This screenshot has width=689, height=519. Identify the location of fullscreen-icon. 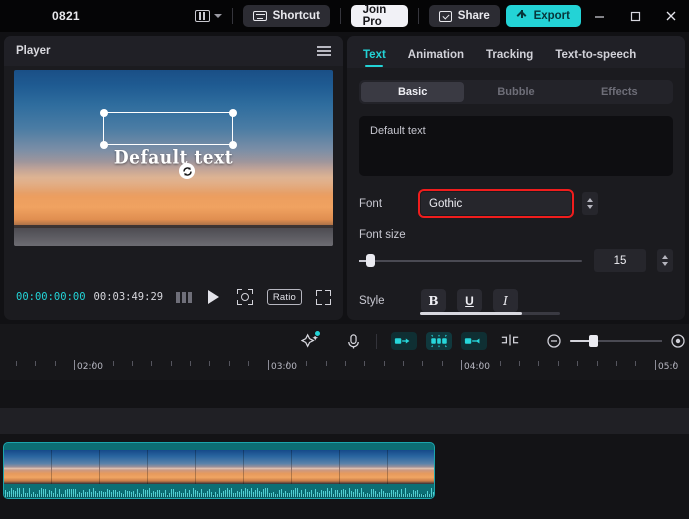
(323, 297).